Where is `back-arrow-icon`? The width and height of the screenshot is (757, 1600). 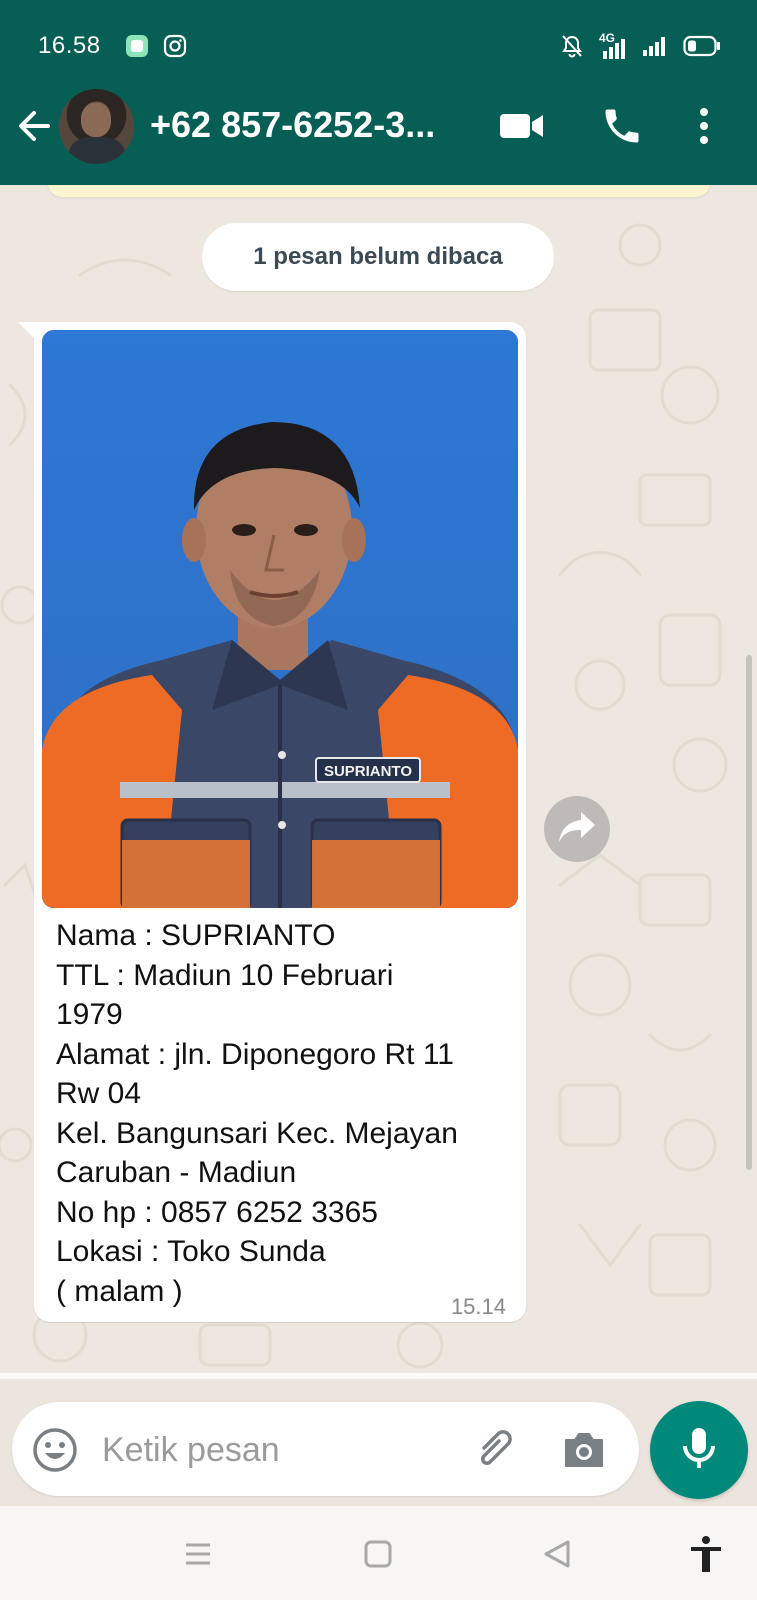
back-arrow-icon is located at coordinates (34, 126).